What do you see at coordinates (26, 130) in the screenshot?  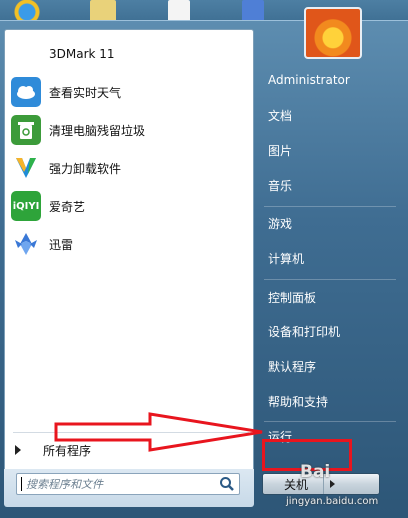 I see `recycle-icon` at bounding box center [26, 130].